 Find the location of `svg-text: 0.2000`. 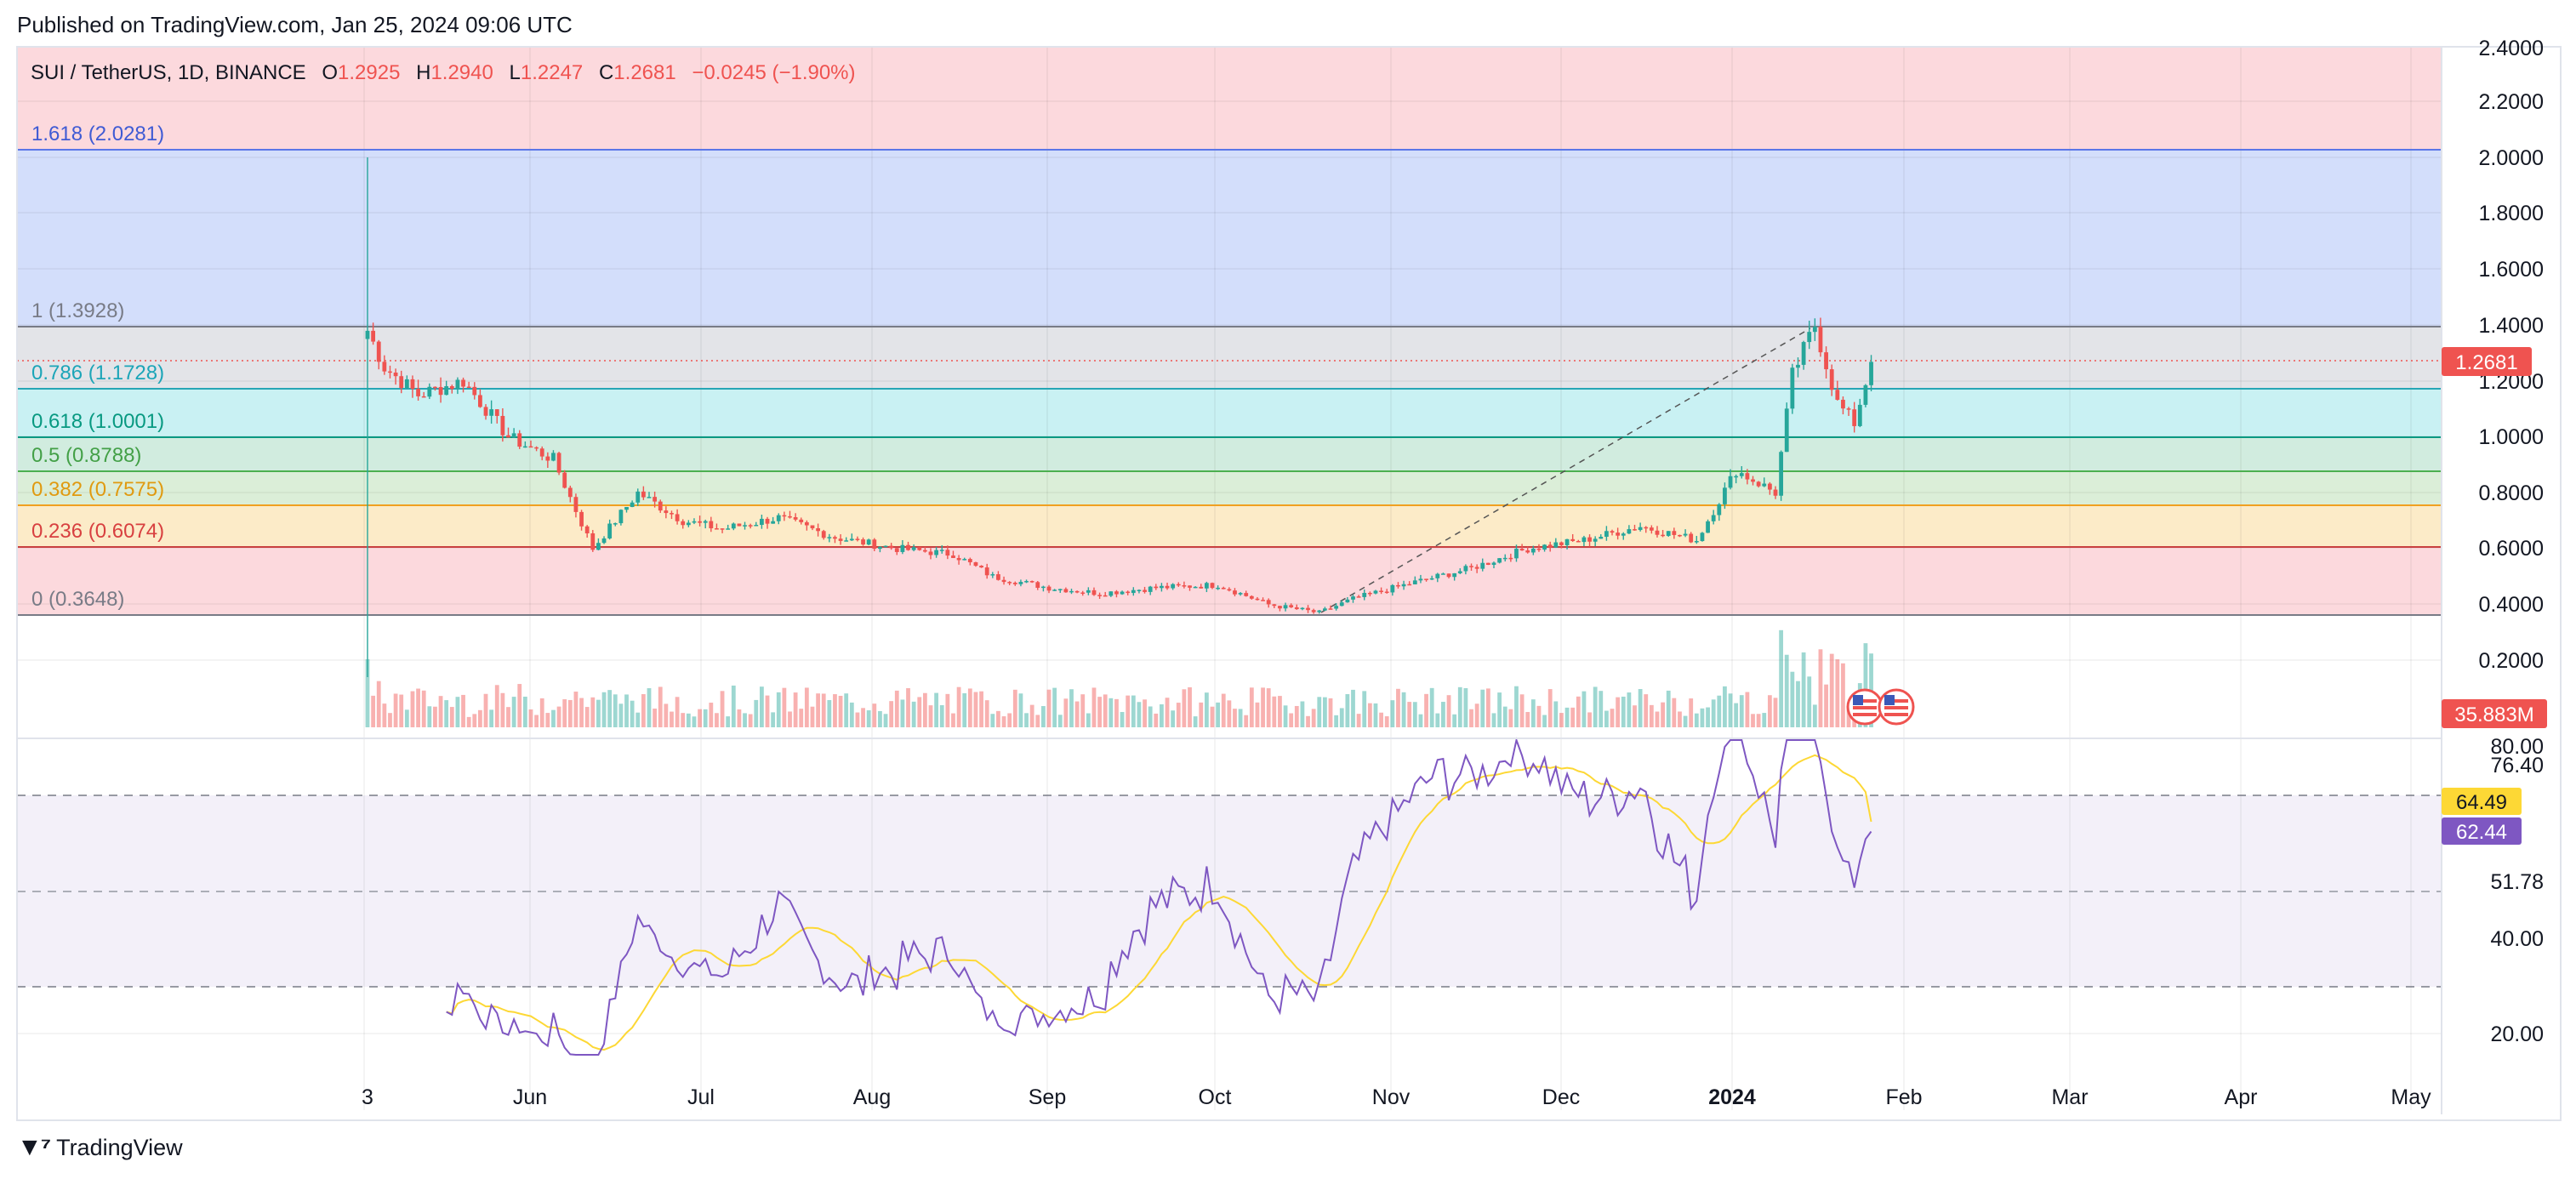

svg-text: 0.2000 is located at coordinates (2511, 661).